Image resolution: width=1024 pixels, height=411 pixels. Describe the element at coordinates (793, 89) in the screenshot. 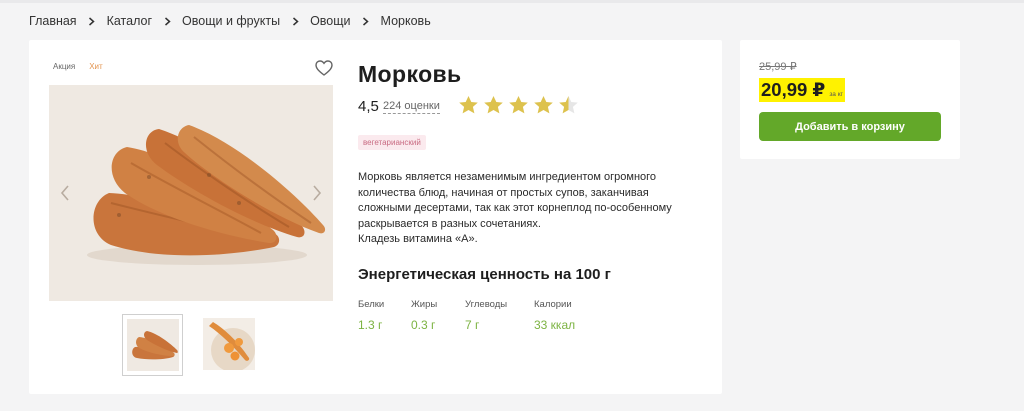

I see `current-price-amount: 20,99 ₽` at that location.